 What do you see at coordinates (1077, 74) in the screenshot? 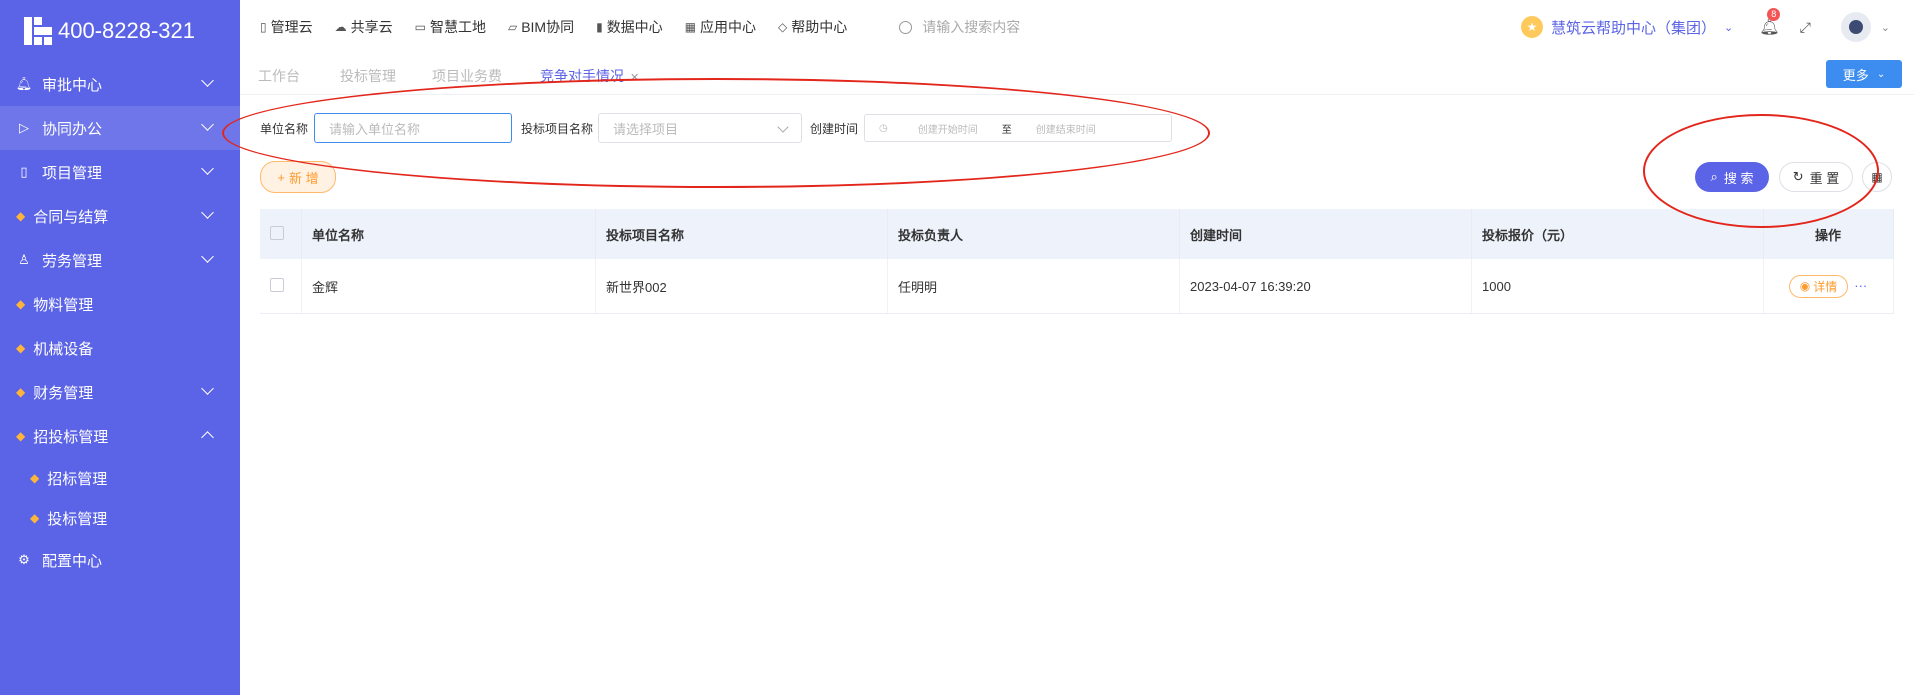
I see `page-tabs: 工作台 投标管理 项目业务费 竞争对手情况 ✕ 更多 ⌄` at bounding box center [1077, 74].